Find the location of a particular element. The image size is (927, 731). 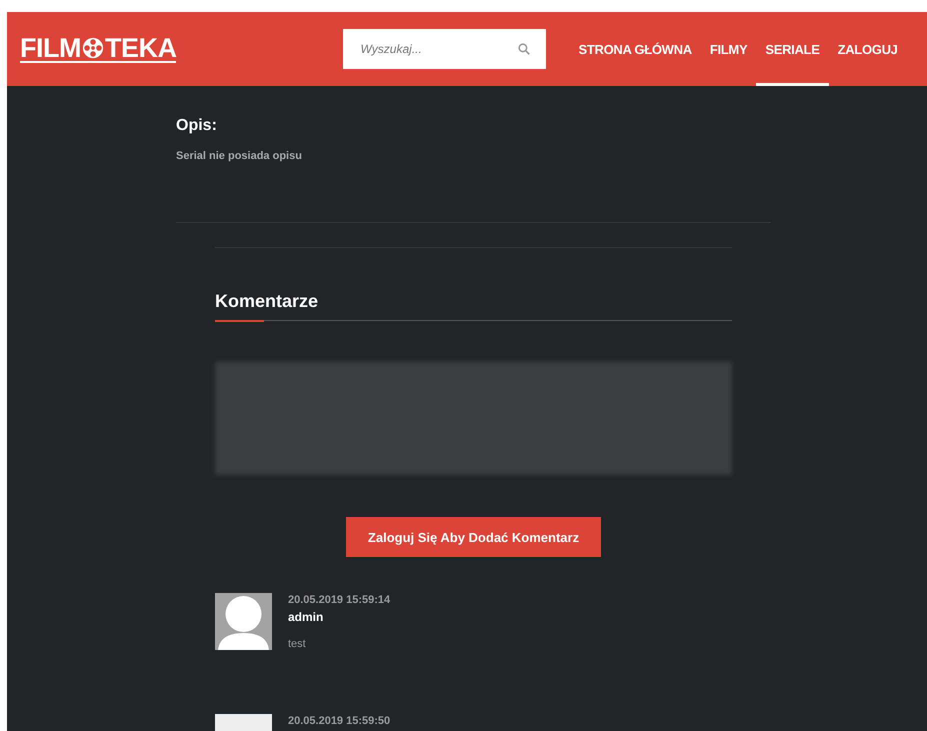

nav-link: ZALOGUJ is located at coordinates (867, 49).